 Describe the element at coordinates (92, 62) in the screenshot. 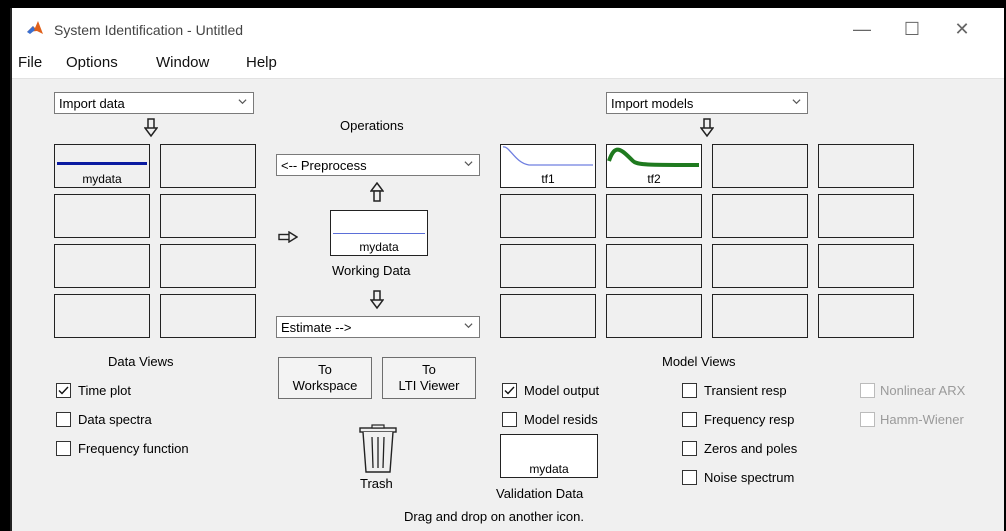

I see `menu-options: Options` at that location.